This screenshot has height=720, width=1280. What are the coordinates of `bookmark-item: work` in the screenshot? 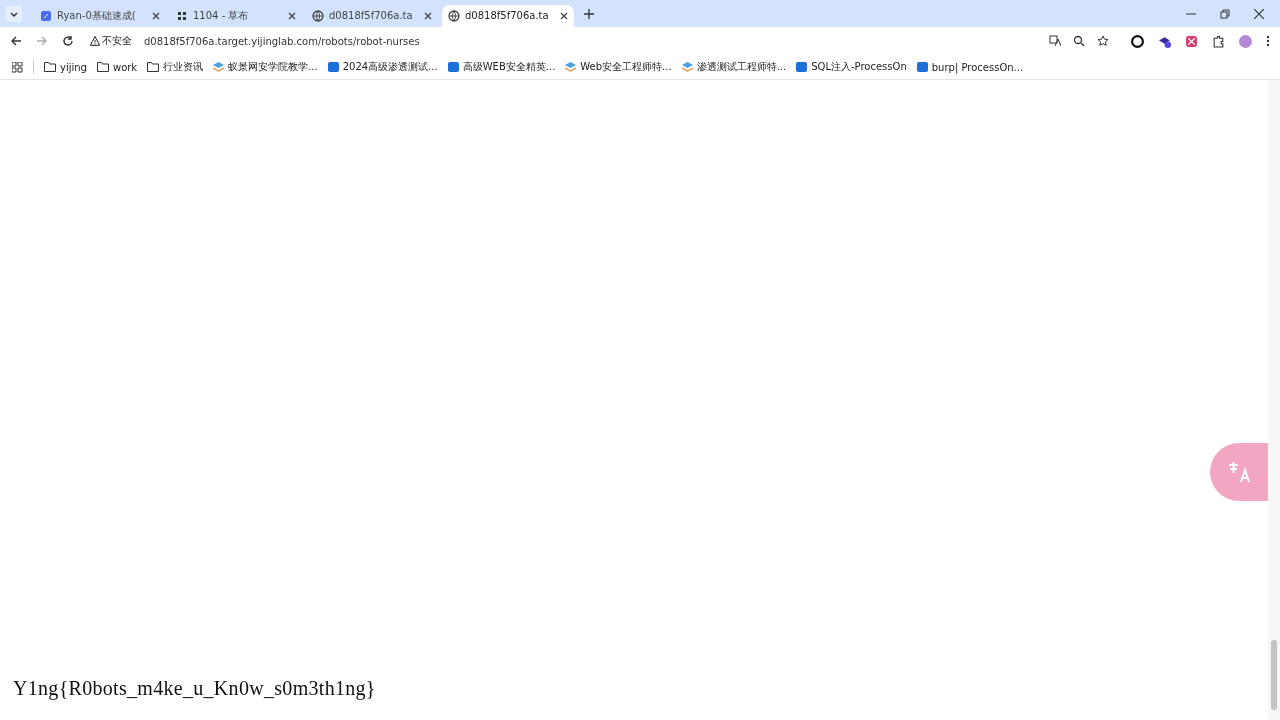 It's located at (117, 67).